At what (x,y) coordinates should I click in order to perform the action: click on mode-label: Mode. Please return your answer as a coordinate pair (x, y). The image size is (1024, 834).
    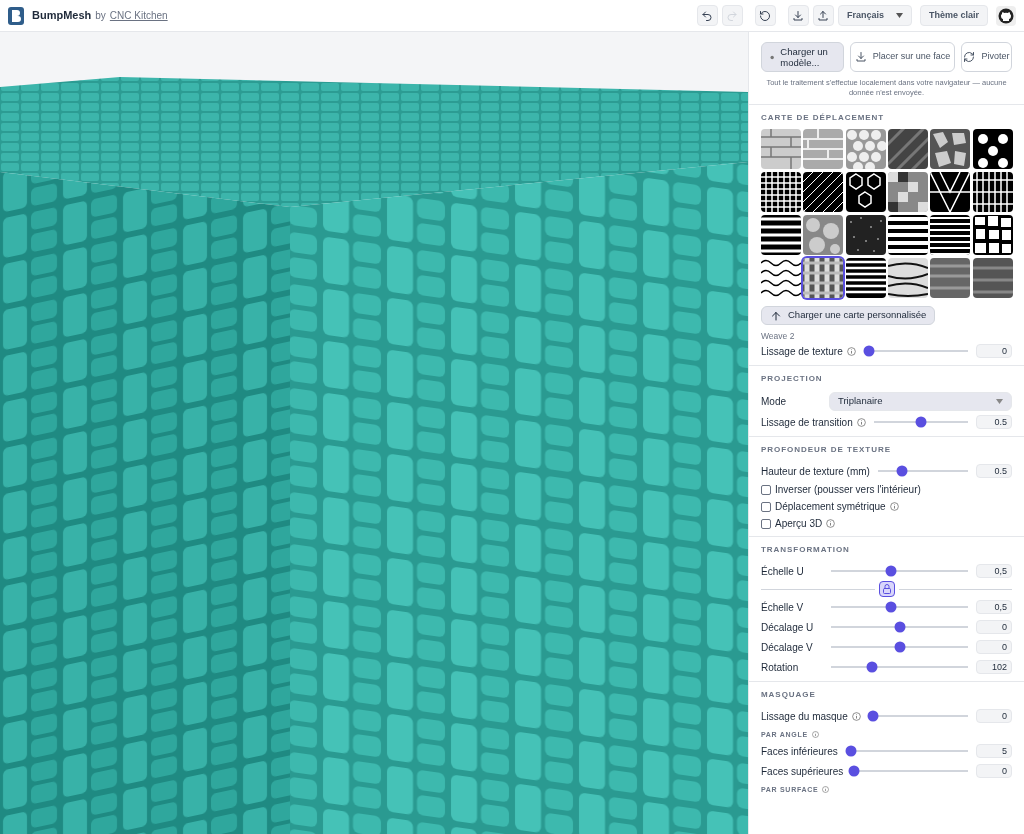
    Looking at the image, I should click on (774, 401).